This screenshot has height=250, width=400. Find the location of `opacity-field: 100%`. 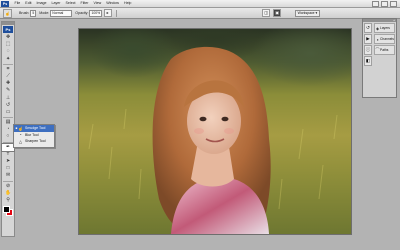

opacity-field: 100% is located at coordinates (96, 13).